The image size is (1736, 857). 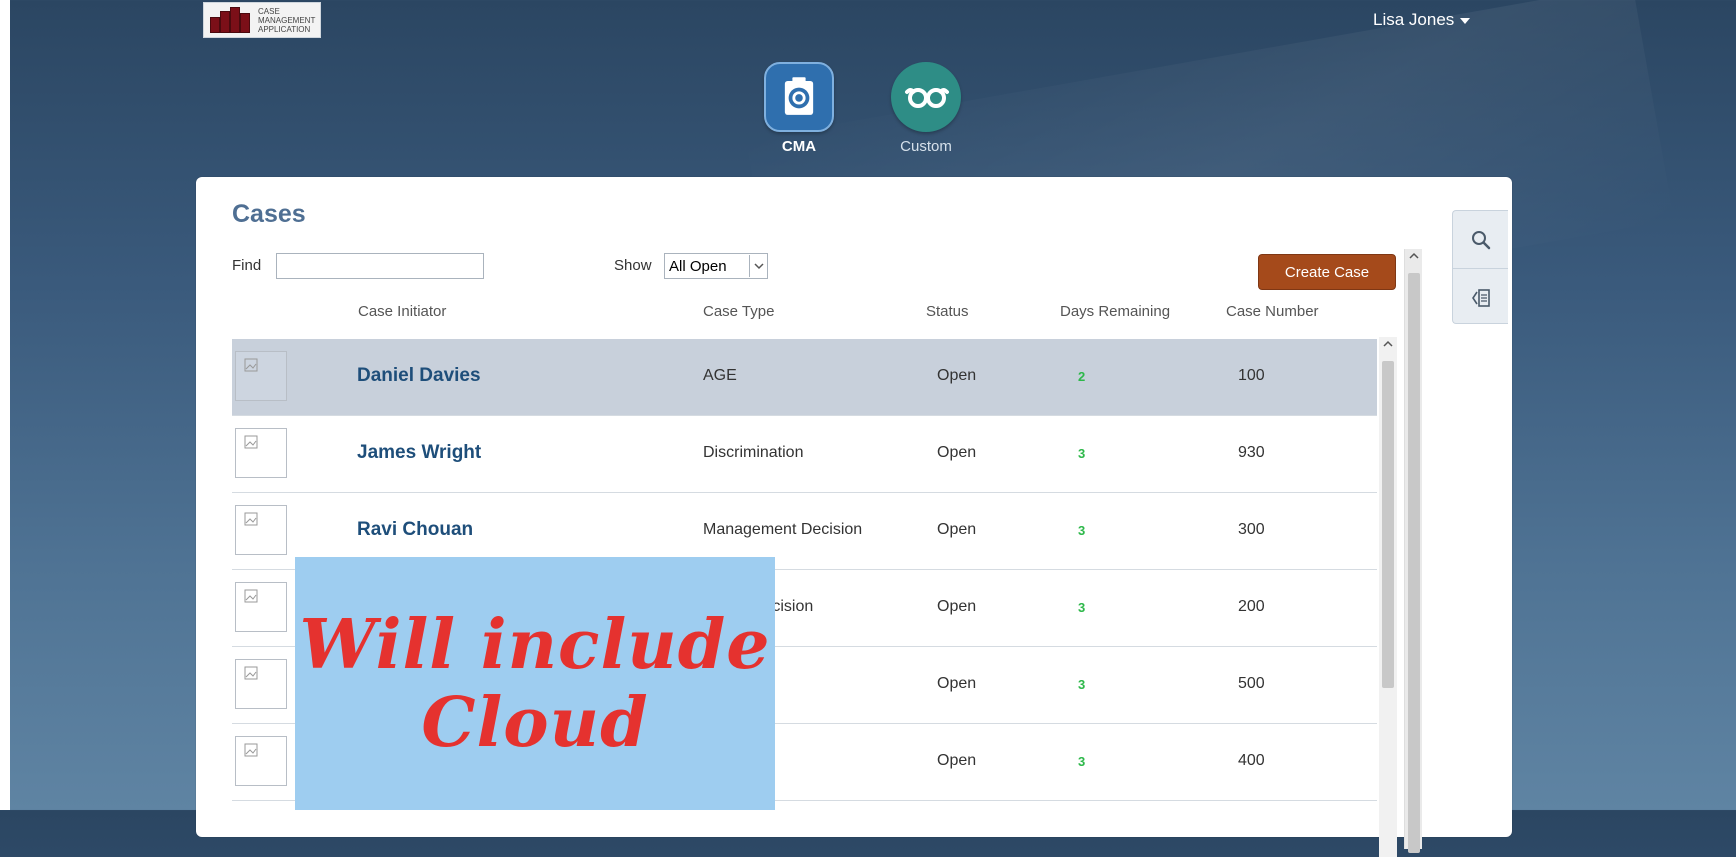 I want to click on table-row: James Wright Discrimination Open 3 930, so click(x=804, y=454).